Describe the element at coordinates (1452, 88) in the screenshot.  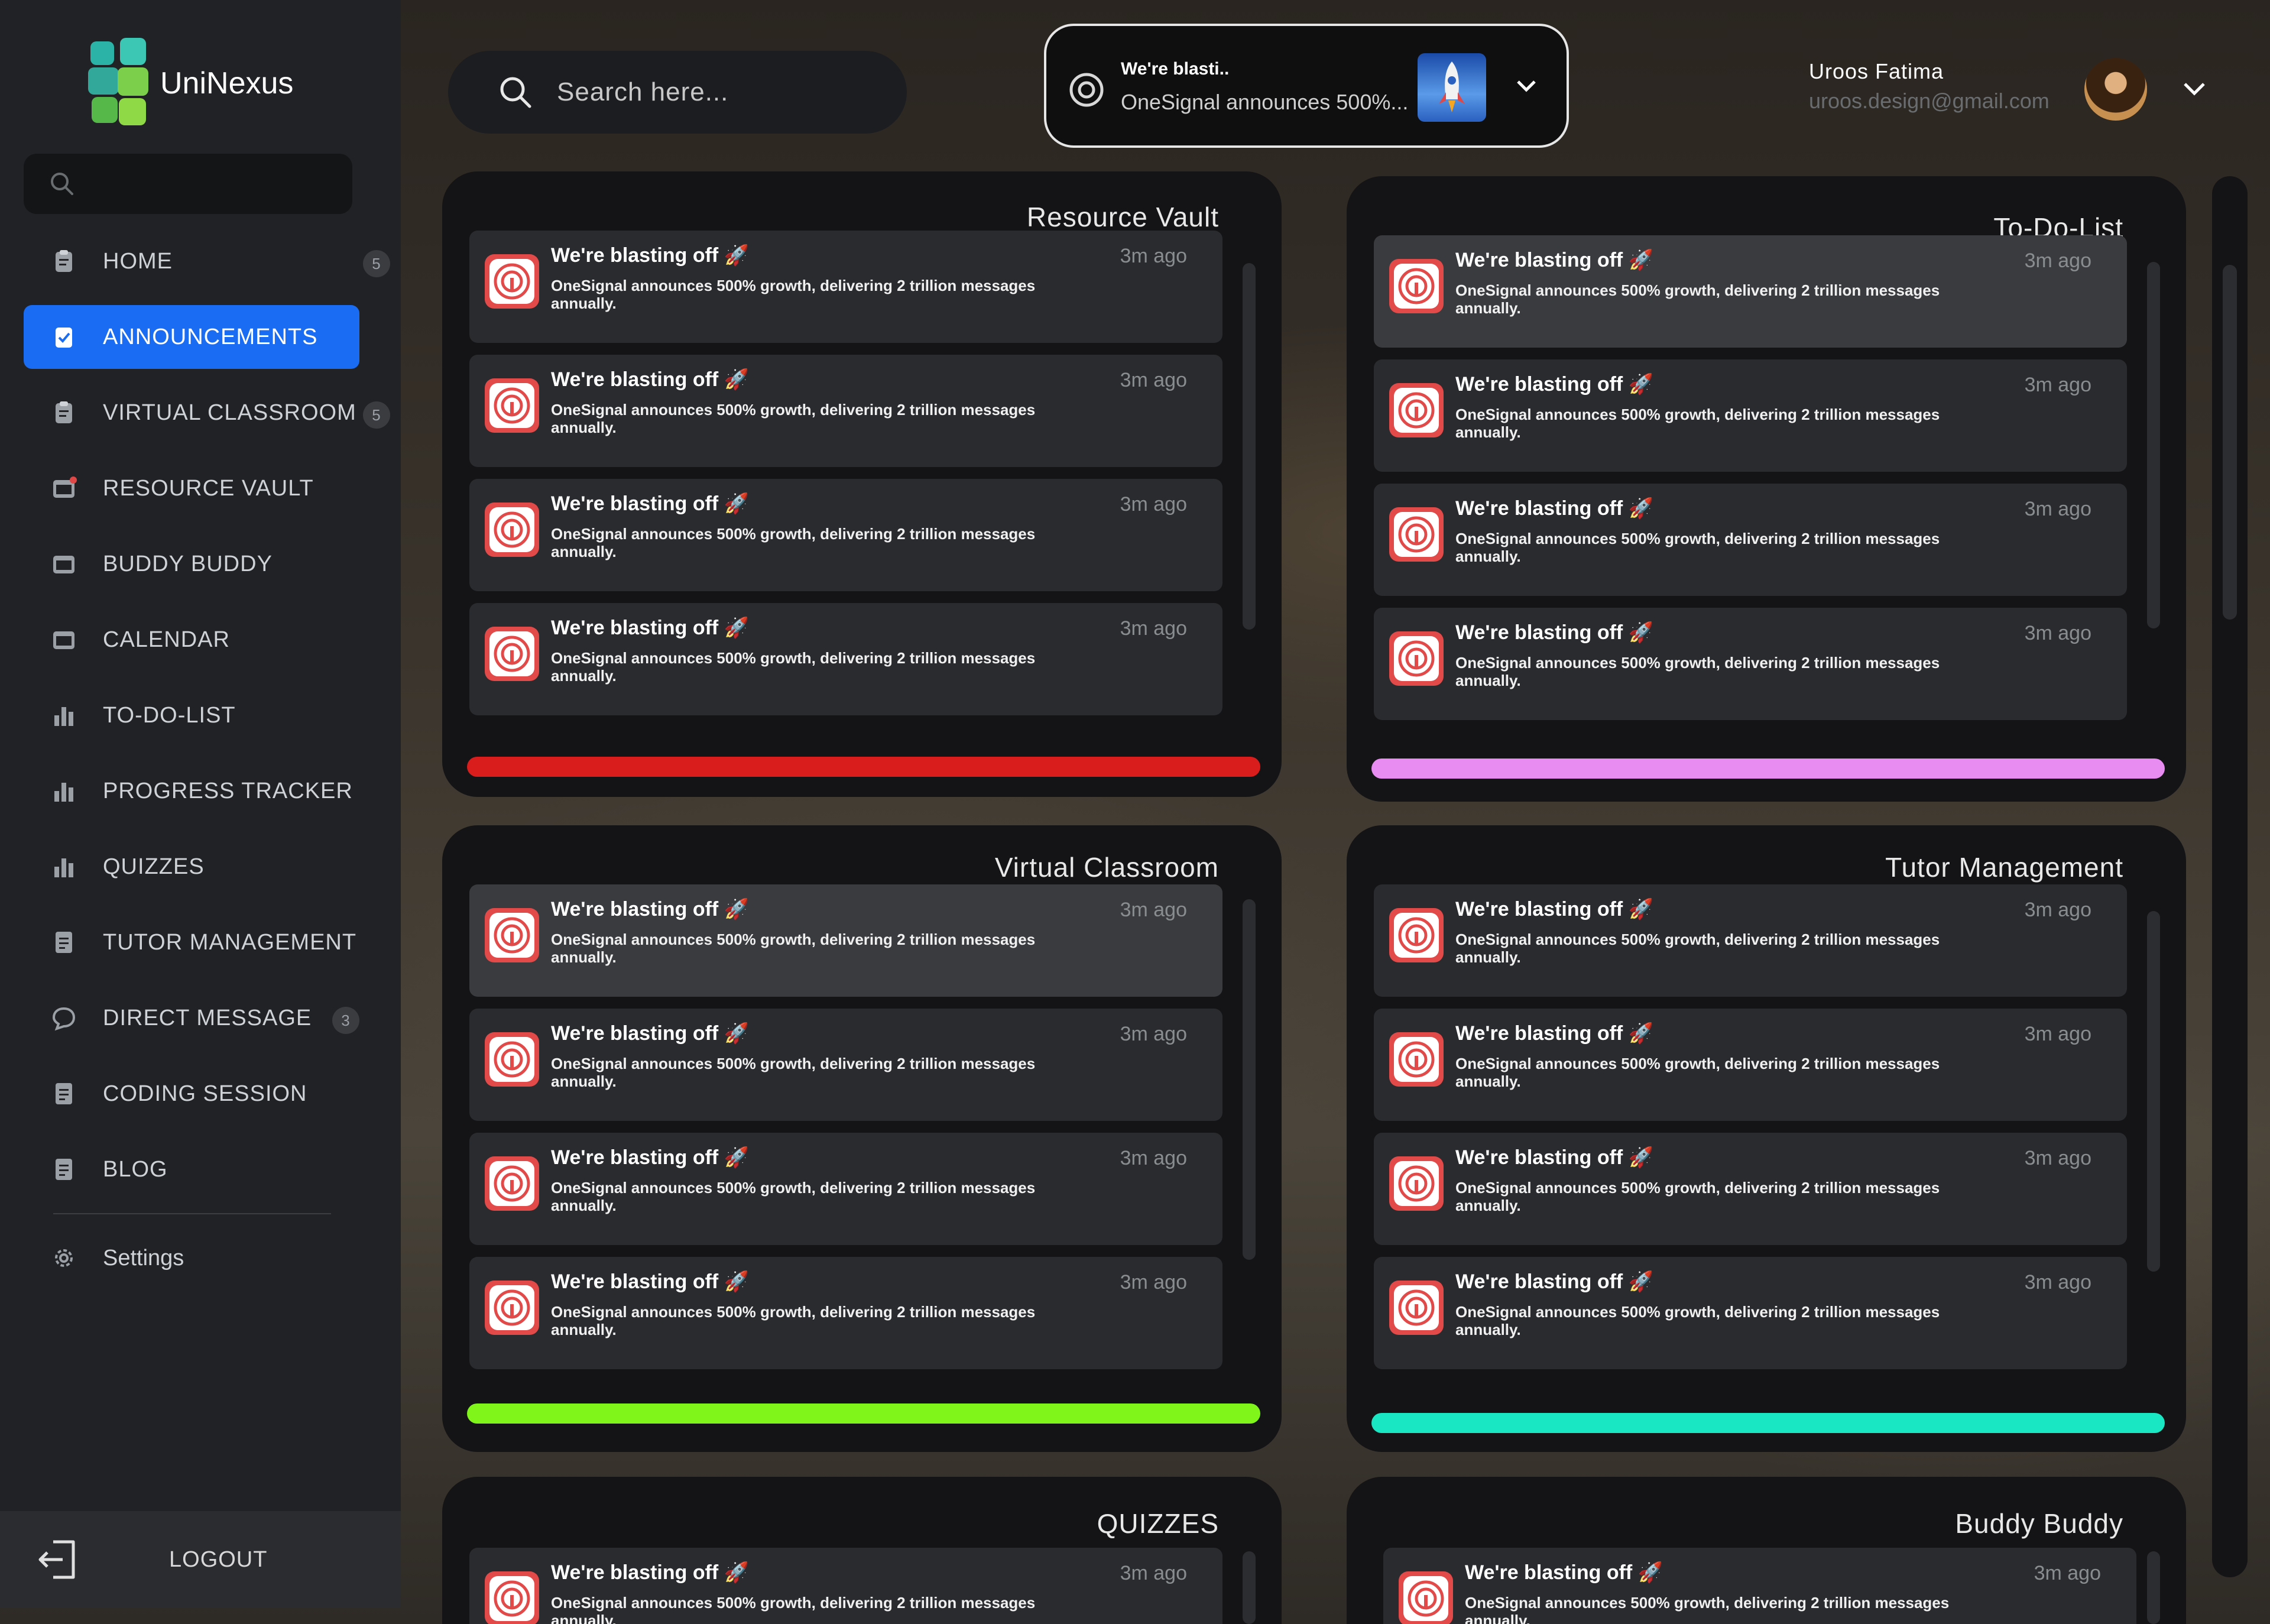
I see `rocket-image` at that location.